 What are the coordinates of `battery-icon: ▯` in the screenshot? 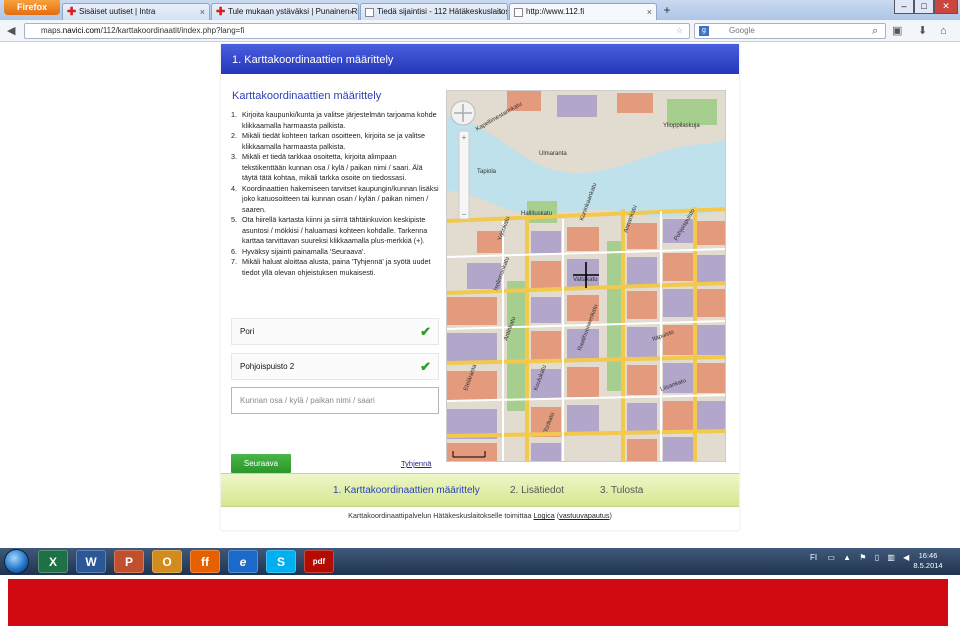 It's located at (877, 557).